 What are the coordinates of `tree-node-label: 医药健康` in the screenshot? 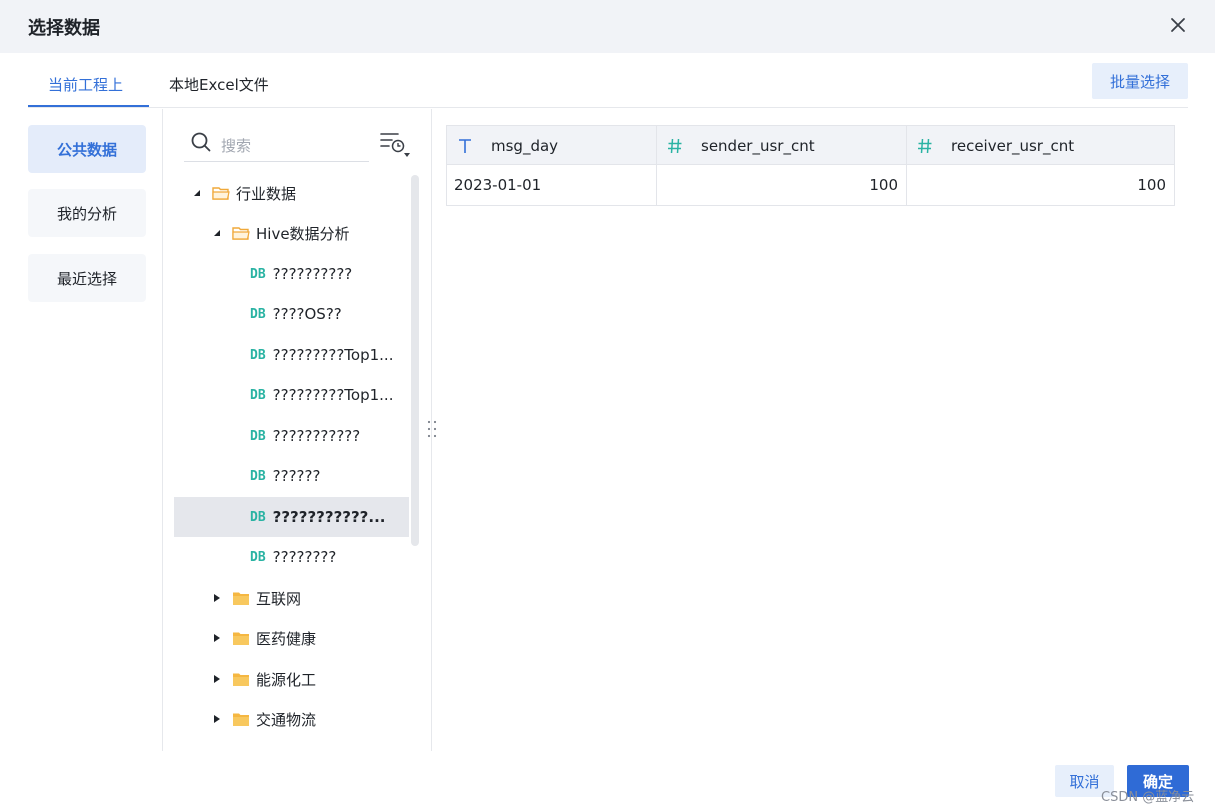 It's located at (286, 638).